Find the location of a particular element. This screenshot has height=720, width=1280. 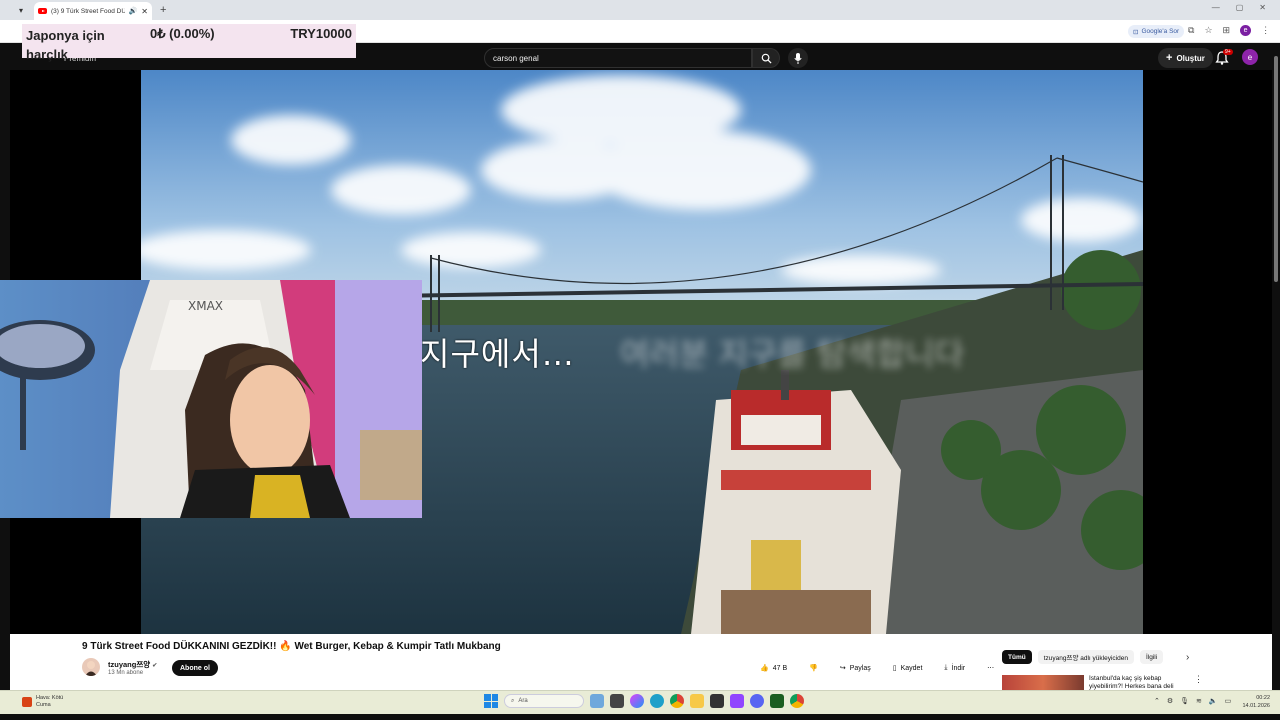

subscribe-button: Abone ol is located at coordinates (195, 668).